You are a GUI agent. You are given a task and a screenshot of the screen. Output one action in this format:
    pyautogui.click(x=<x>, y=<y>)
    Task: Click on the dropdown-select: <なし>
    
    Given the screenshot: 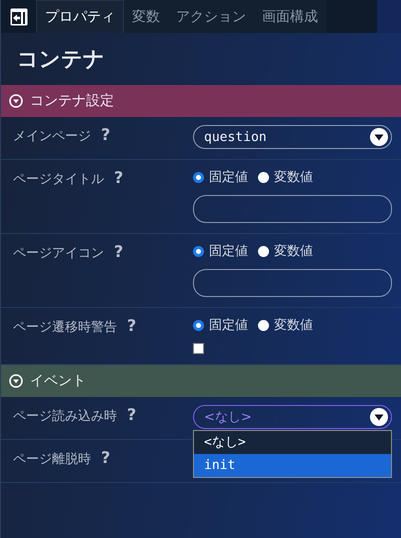 What is the action you would take?
    pyautogui.click(x=292, y=417)
    